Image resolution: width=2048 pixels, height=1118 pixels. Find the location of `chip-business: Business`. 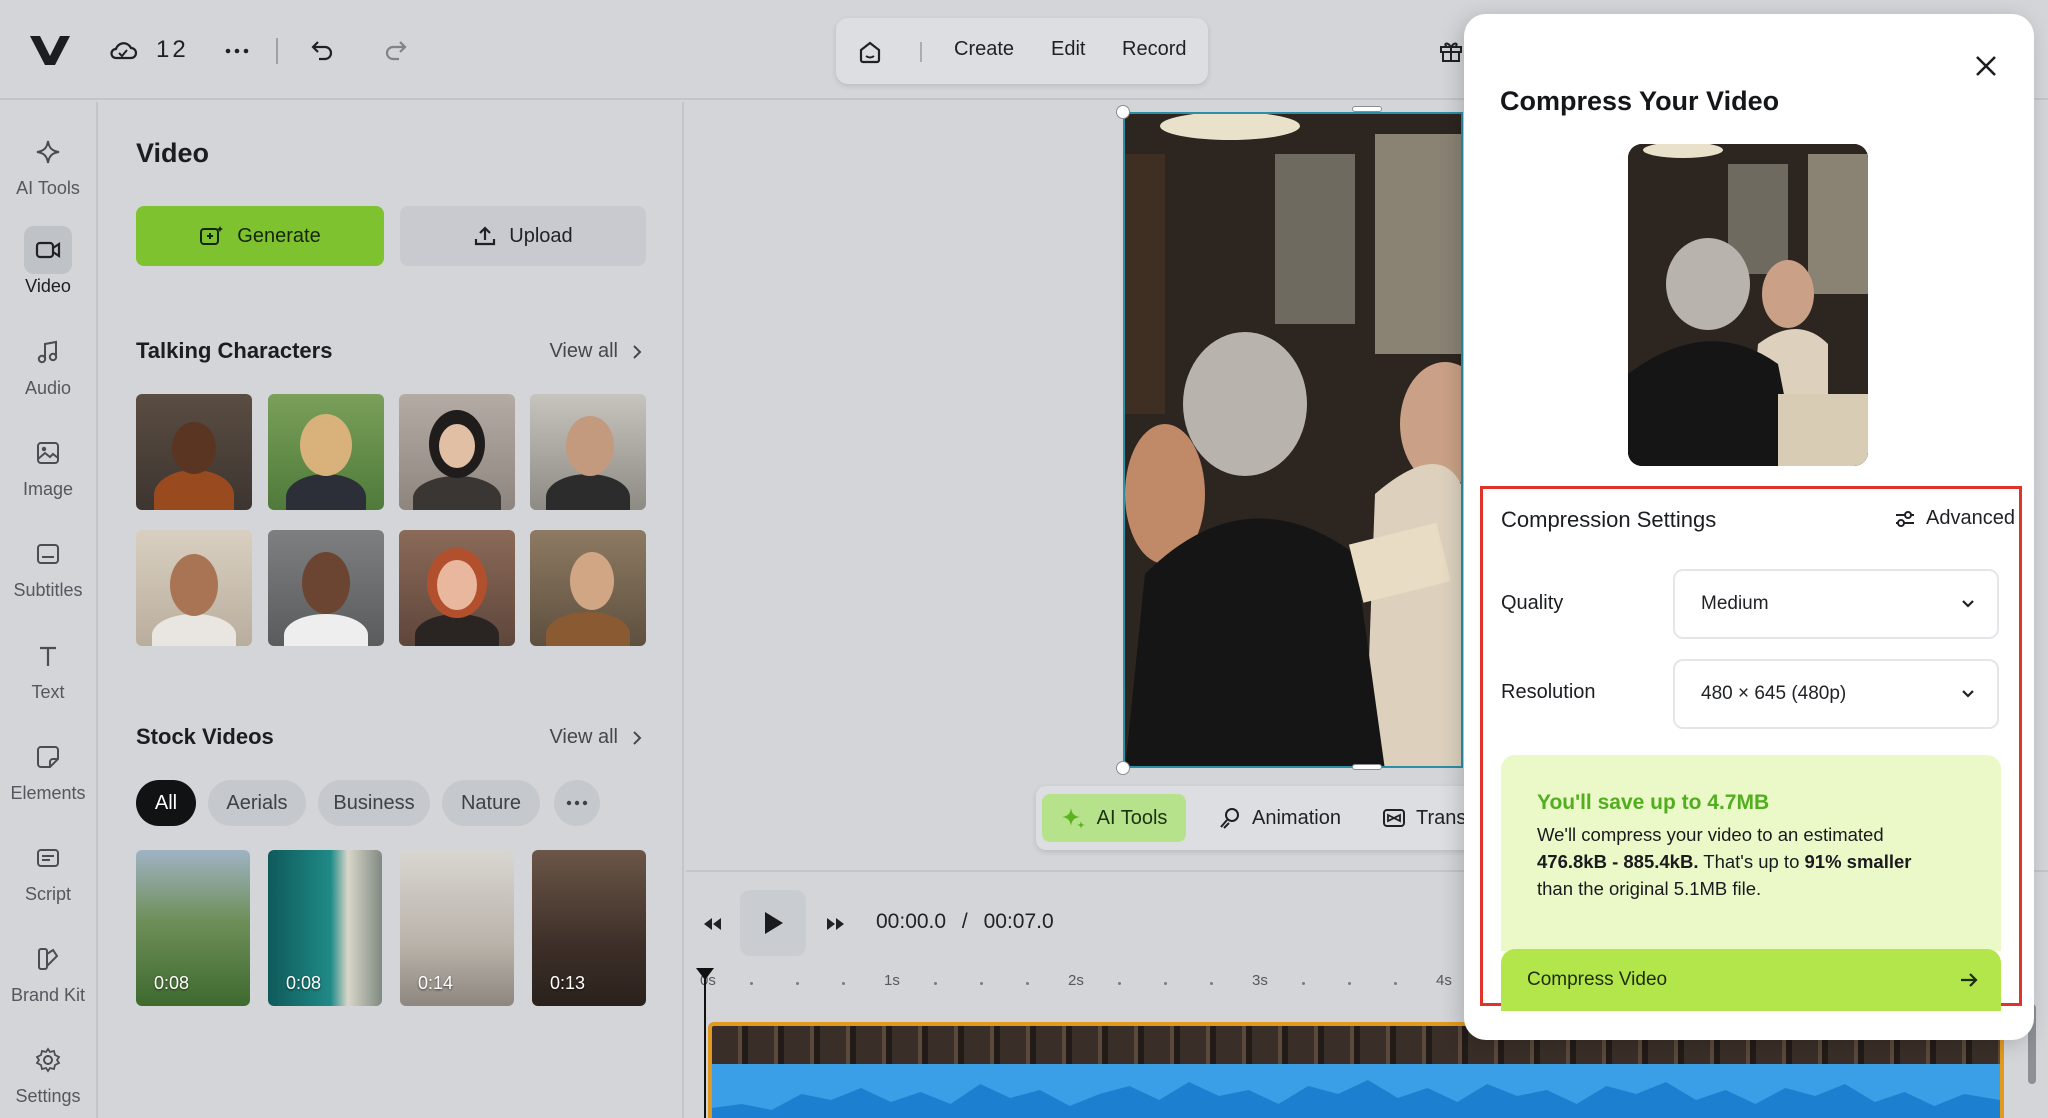

chip-business: Business is located at coordinates (374, 803).